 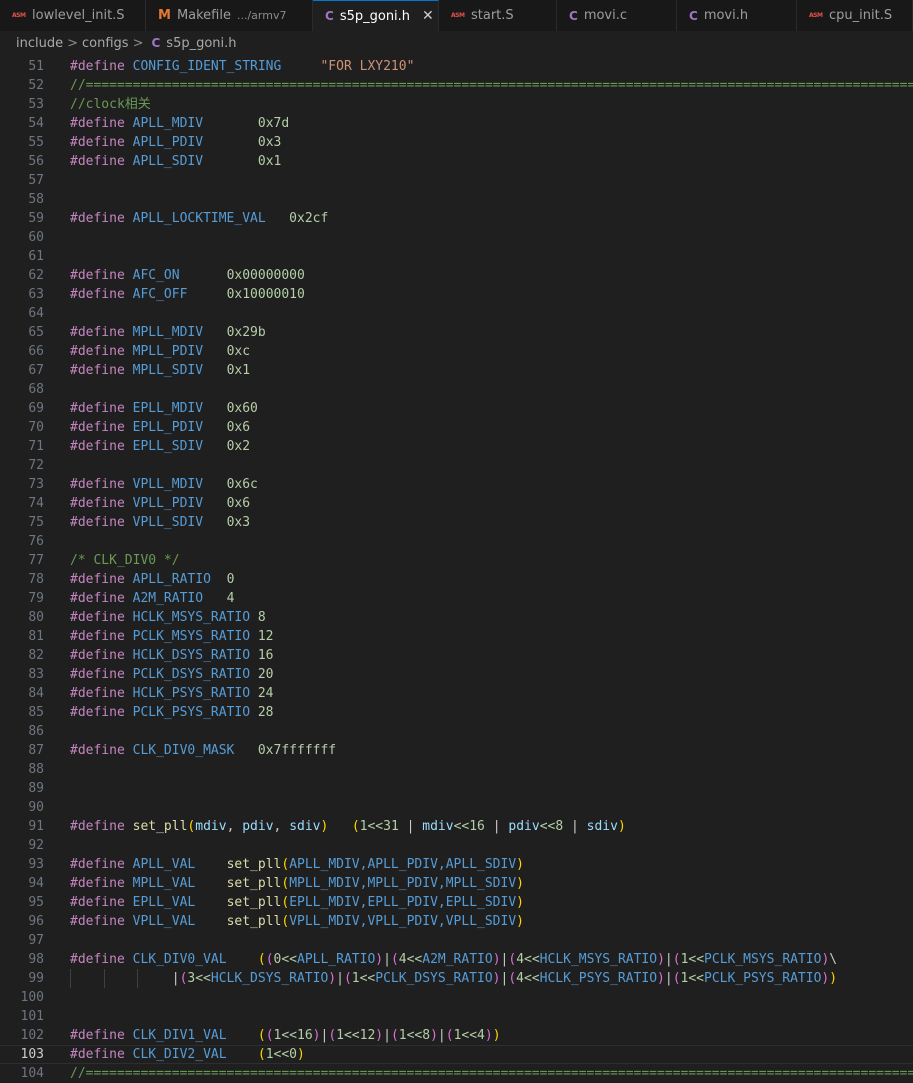 I want to click on code-line: 84 #define HCLK_PSYS_RATIO 24, so click(x=456, y=693).